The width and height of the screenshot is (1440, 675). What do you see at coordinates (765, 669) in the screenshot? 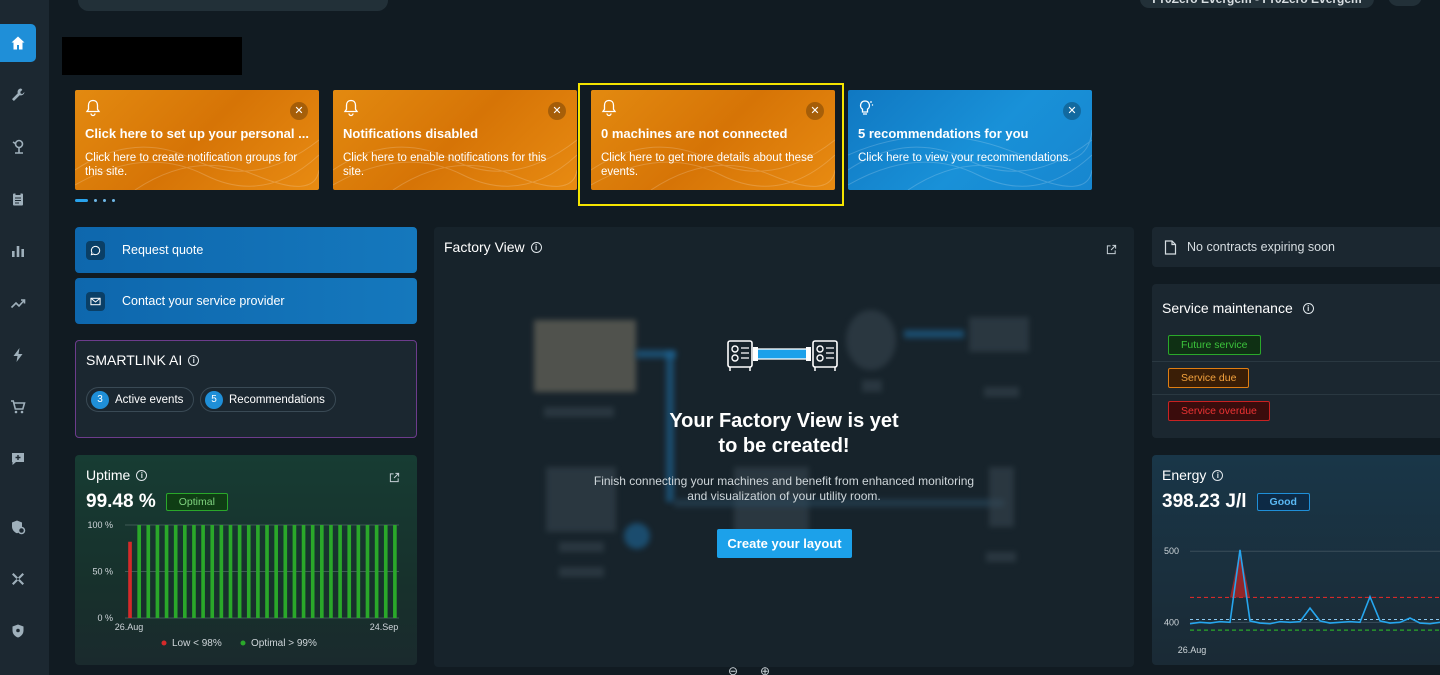
I see `zoom-in-icon: ⊕` at bounding box center [765, 669].